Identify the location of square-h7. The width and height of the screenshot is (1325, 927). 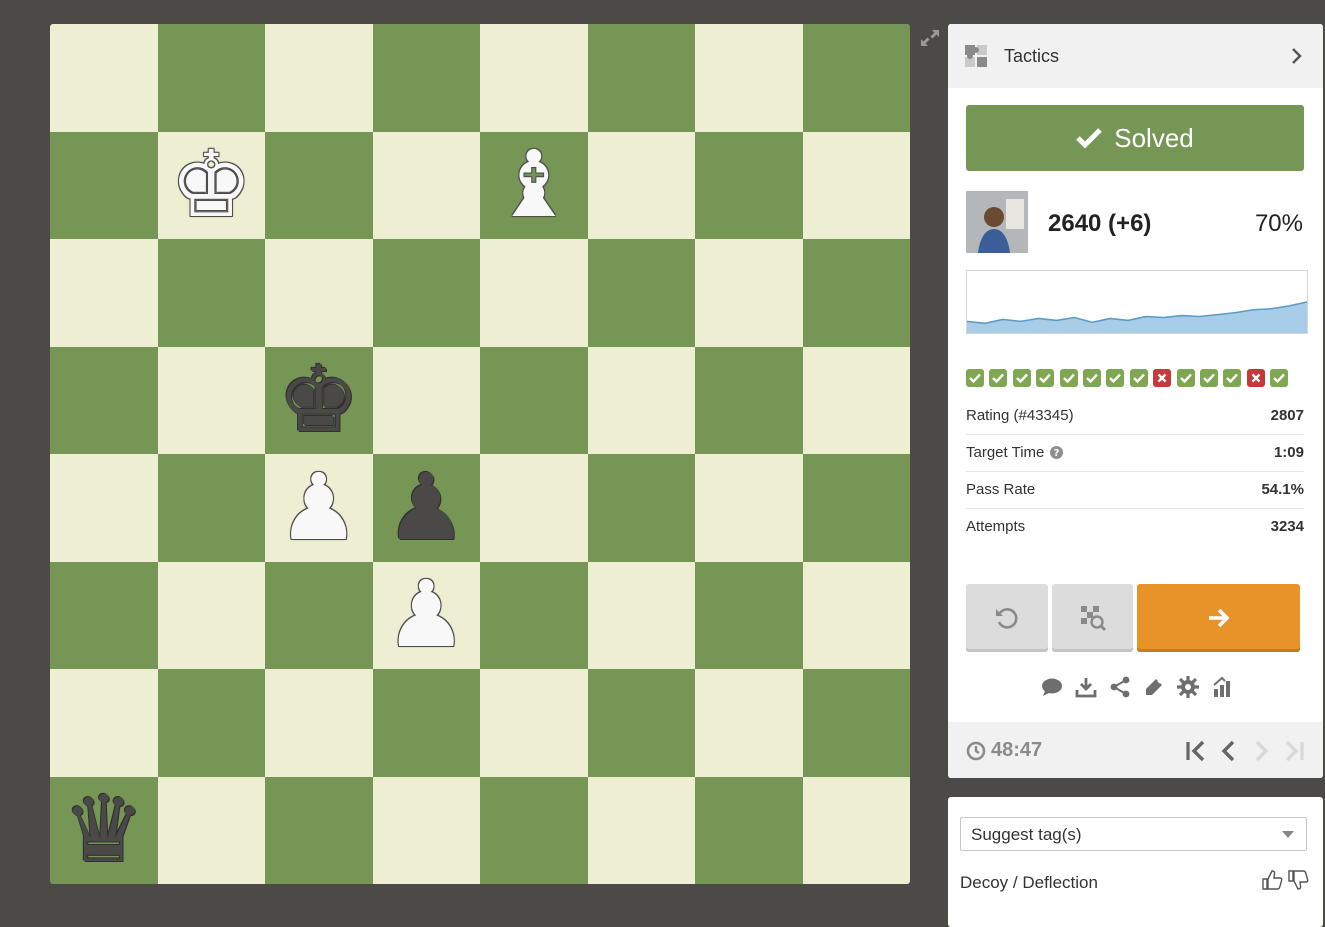
(856, 185).